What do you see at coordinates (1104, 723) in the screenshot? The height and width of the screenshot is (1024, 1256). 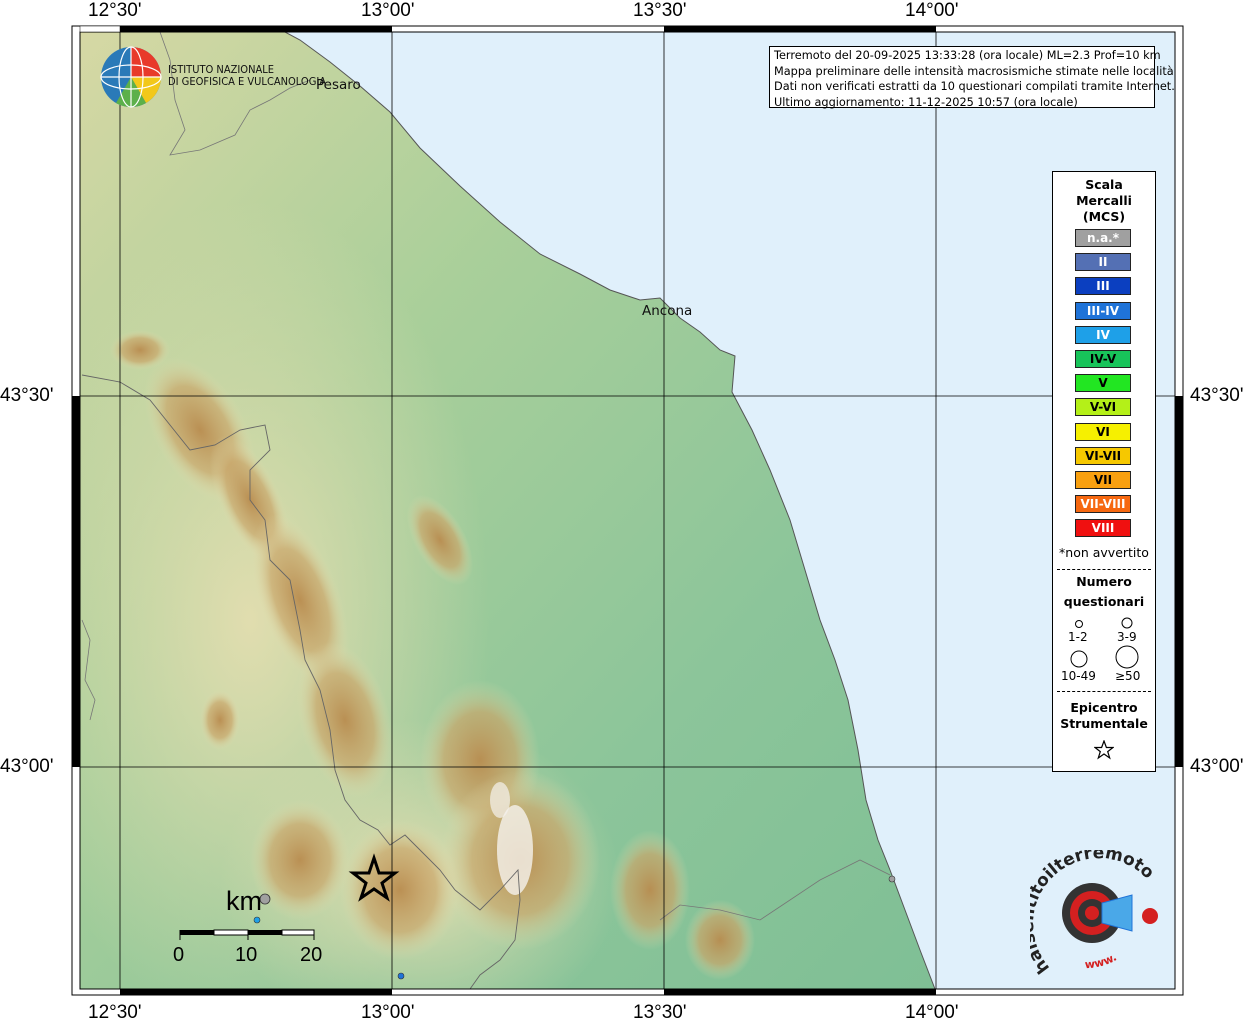 I see `epicenter-title-line2: Strumentale` at bounding box center [1104, 723].